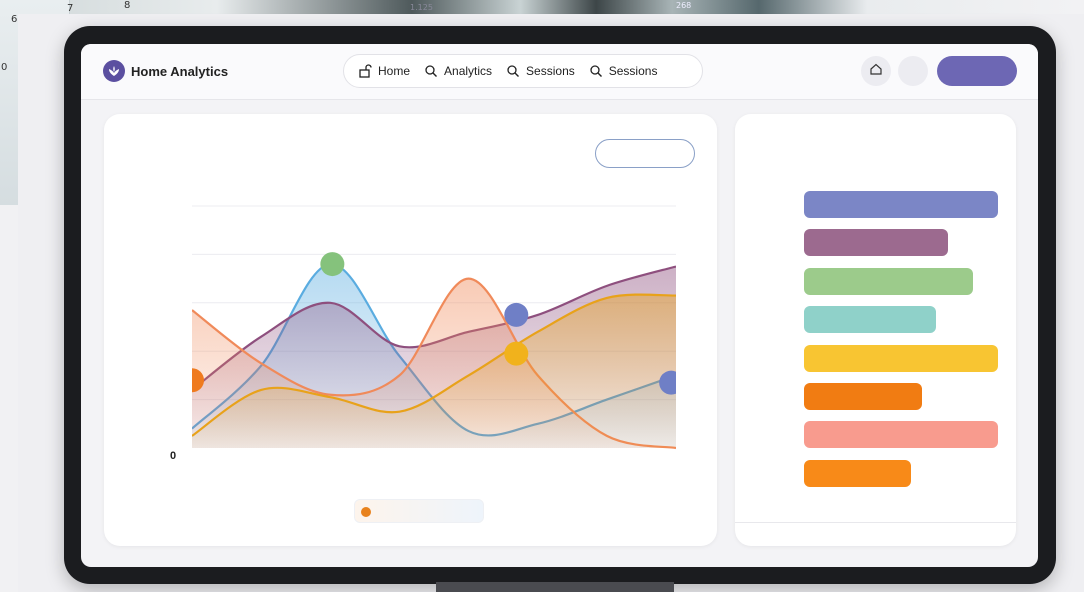 The width and height of the screenshot is (1084, 592). What do you see at coordinates (394, 71) in the screenshot?
I see `nav-item-label: Home` at bounding box center [394, 71].